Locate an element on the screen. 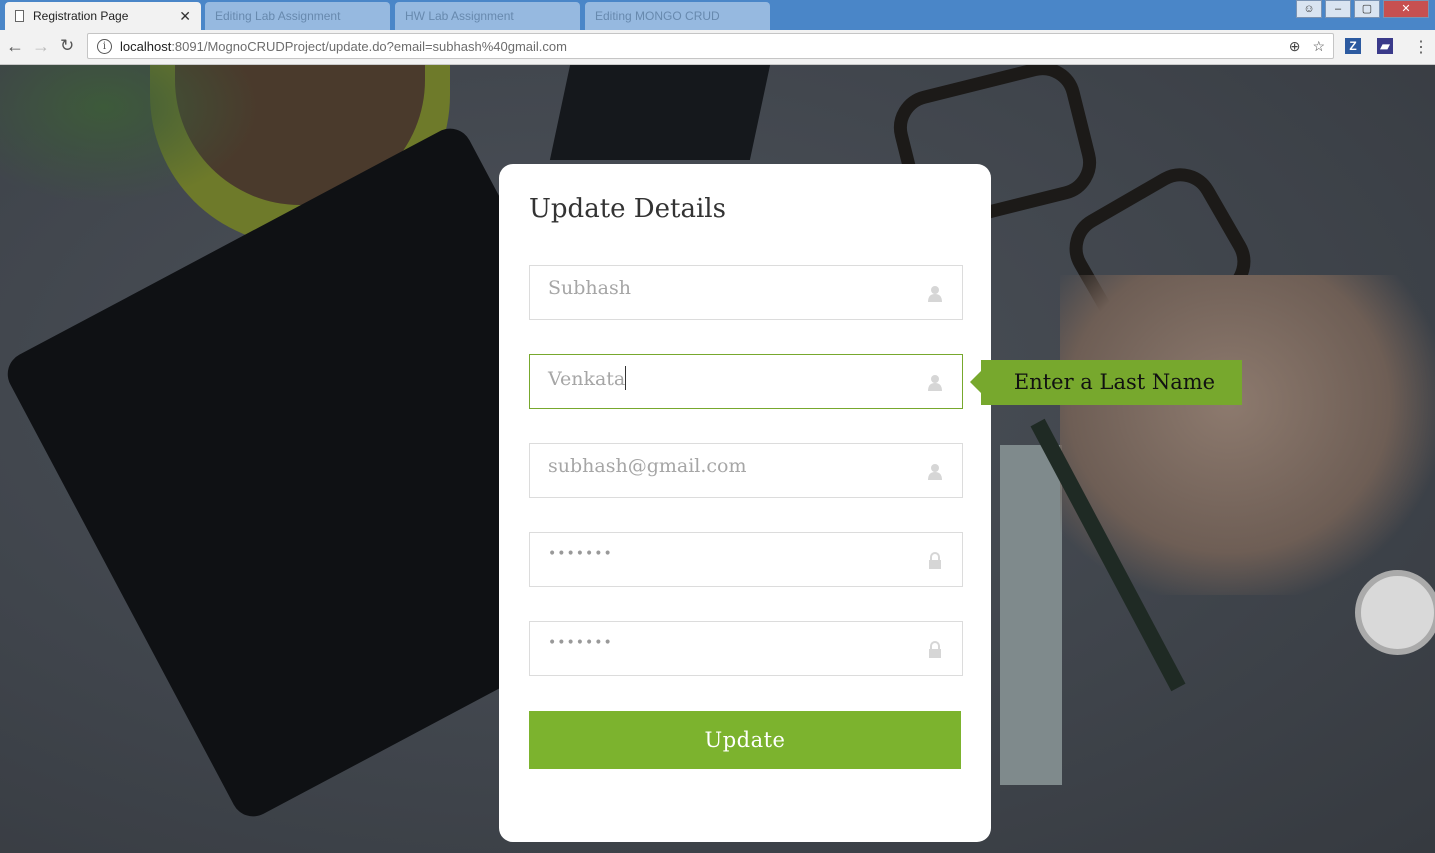 The height and width of the screenshot is (853, 1435). hand-image is located at coordinates (1247, 435).